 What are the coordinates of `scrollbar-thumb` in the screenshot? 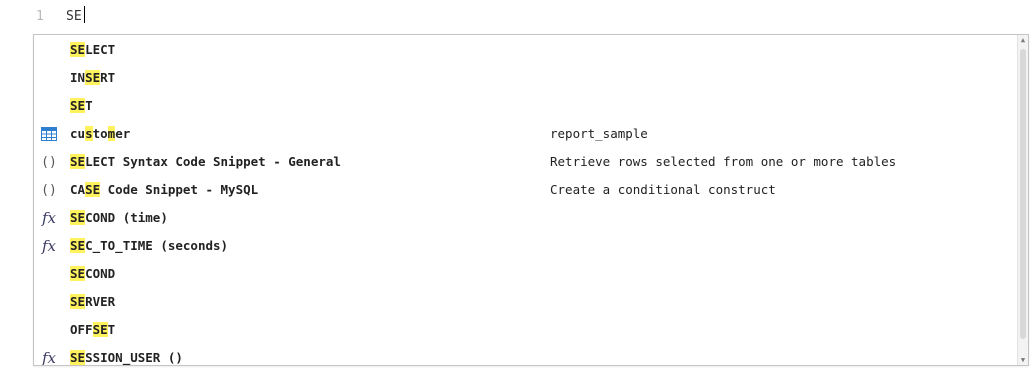 It's located at (1023, 194).